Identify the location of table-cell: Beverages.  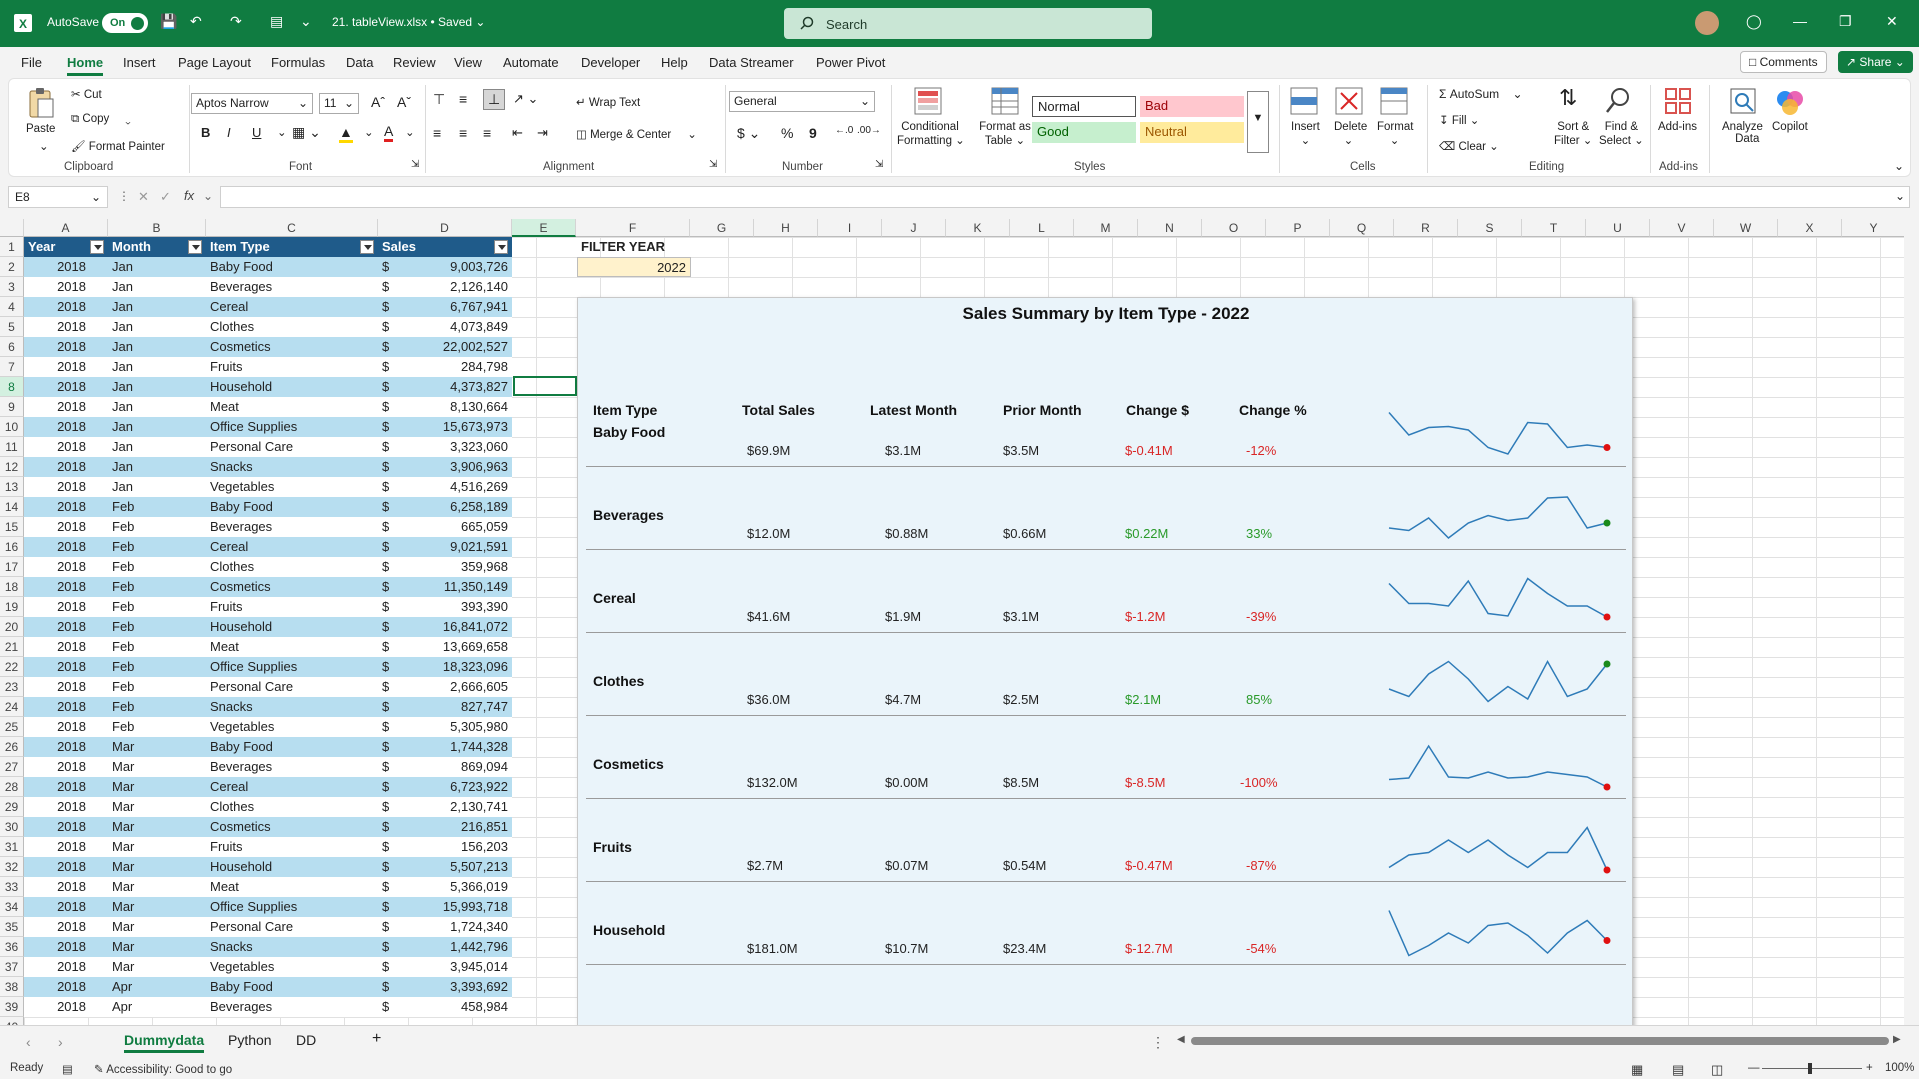
(292, 527).